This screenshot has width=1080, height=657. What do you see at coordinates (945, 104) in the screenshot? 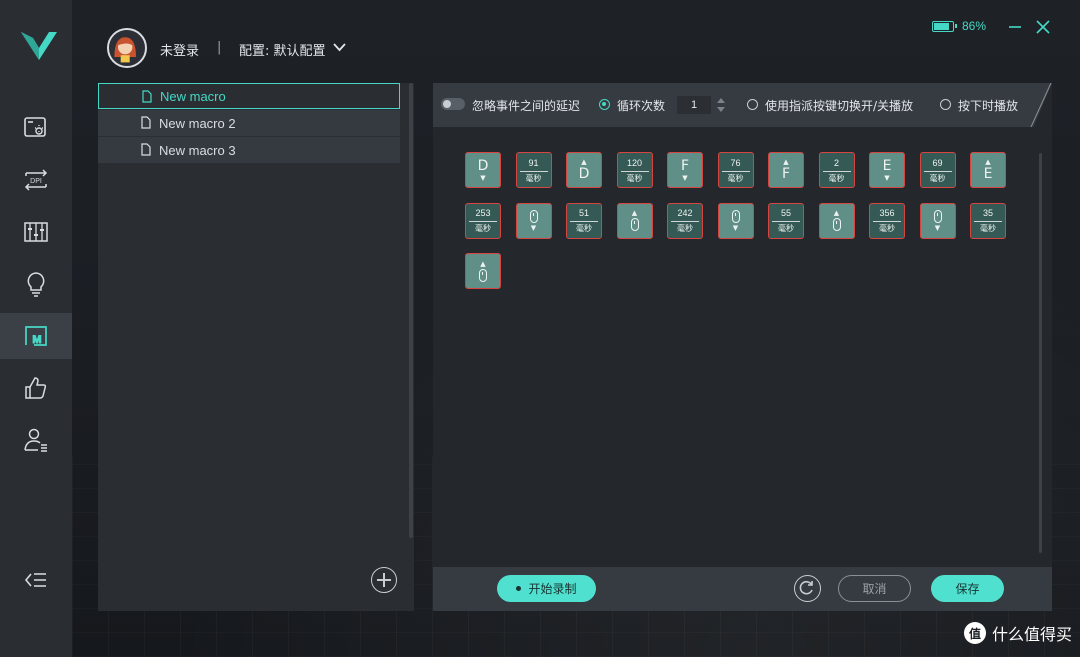
I see `hold-play-radio` at bounding box center [945, 104].